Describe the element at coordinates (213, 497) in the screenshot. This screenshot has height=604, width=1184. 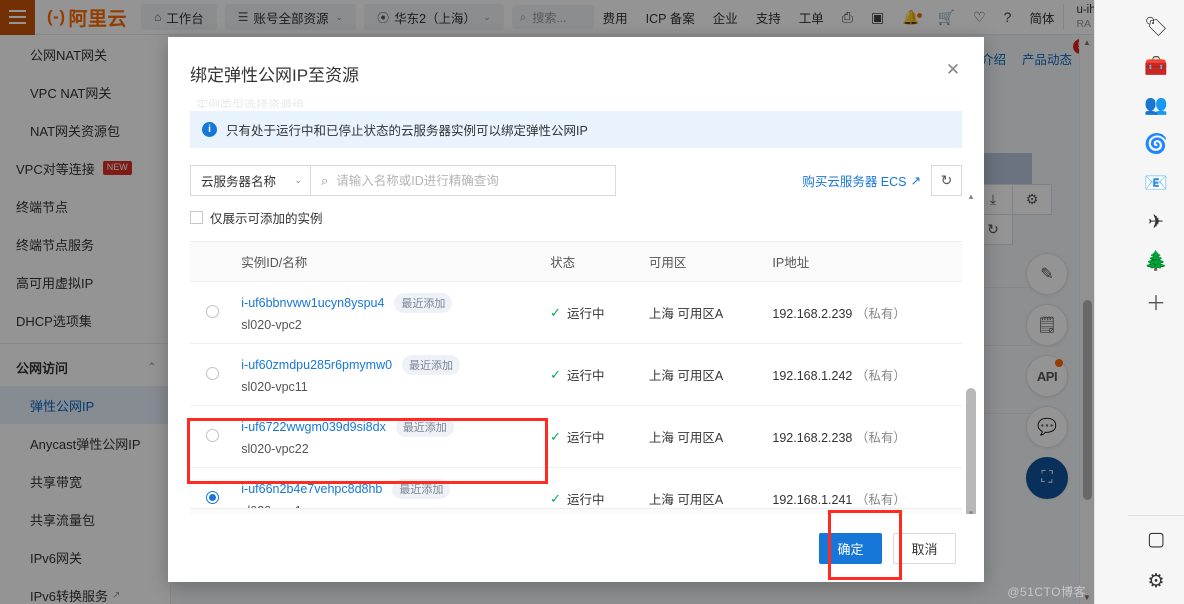
I see `row-radio-selected` at that location.